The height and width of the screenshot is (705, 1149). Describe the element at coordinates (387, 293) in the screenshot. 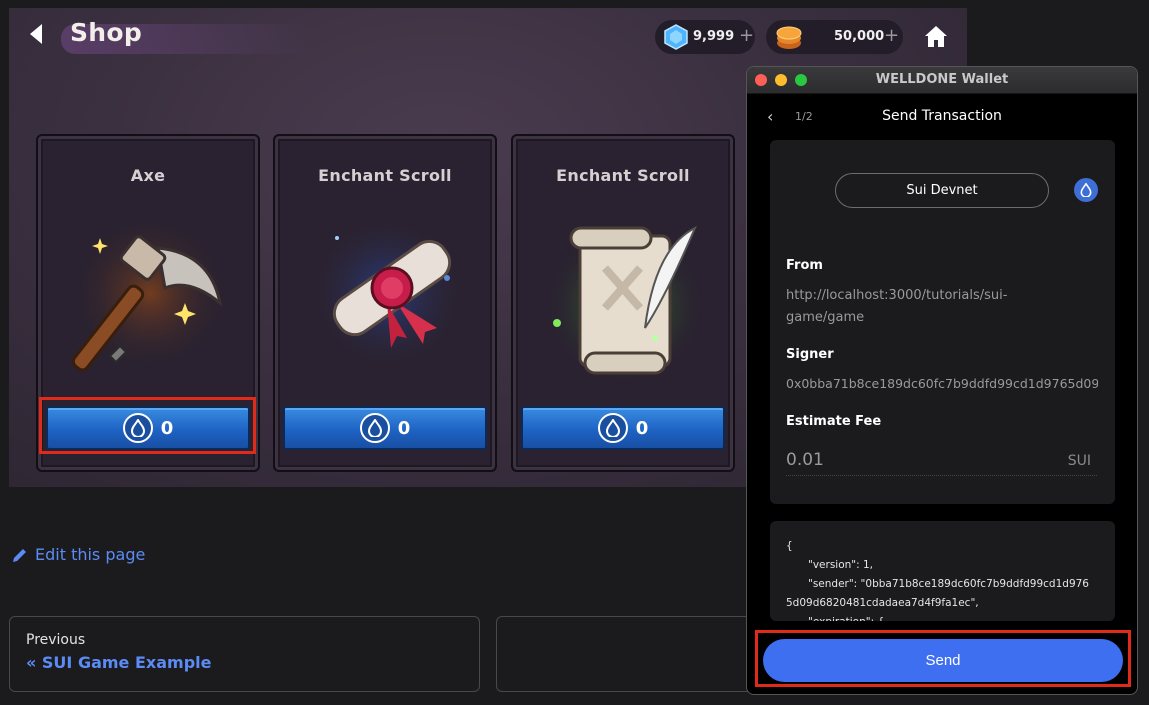

I see `scroll-icon` at that location.